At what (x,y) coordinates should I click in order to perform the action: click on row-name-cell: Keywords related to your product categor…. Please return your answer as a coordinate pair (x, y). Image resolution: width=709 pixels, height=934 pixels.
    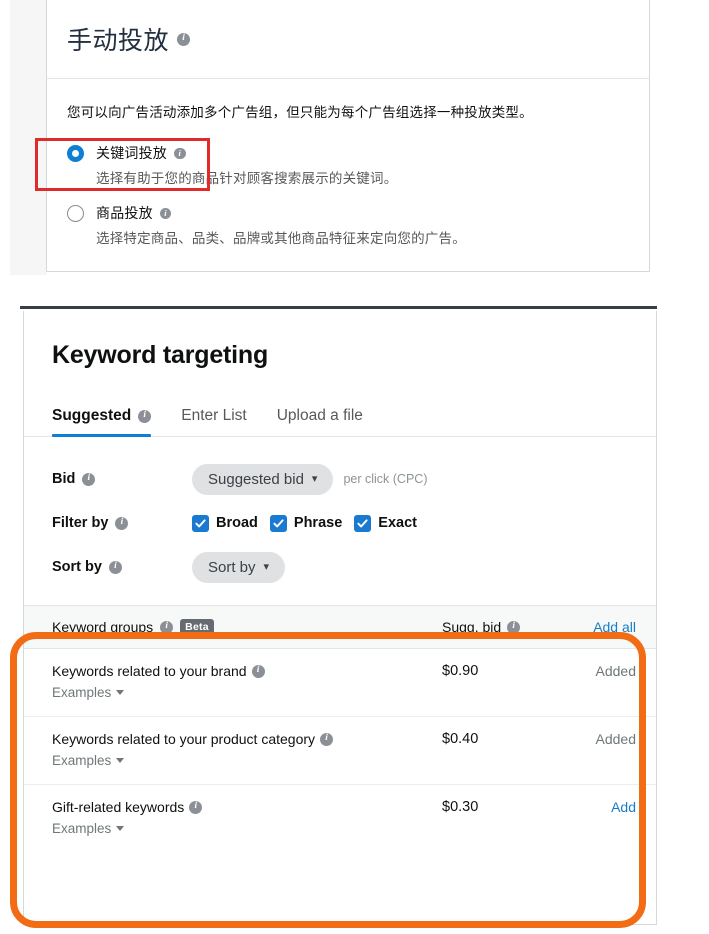
    Looking at the image, I should click on (247, 750).